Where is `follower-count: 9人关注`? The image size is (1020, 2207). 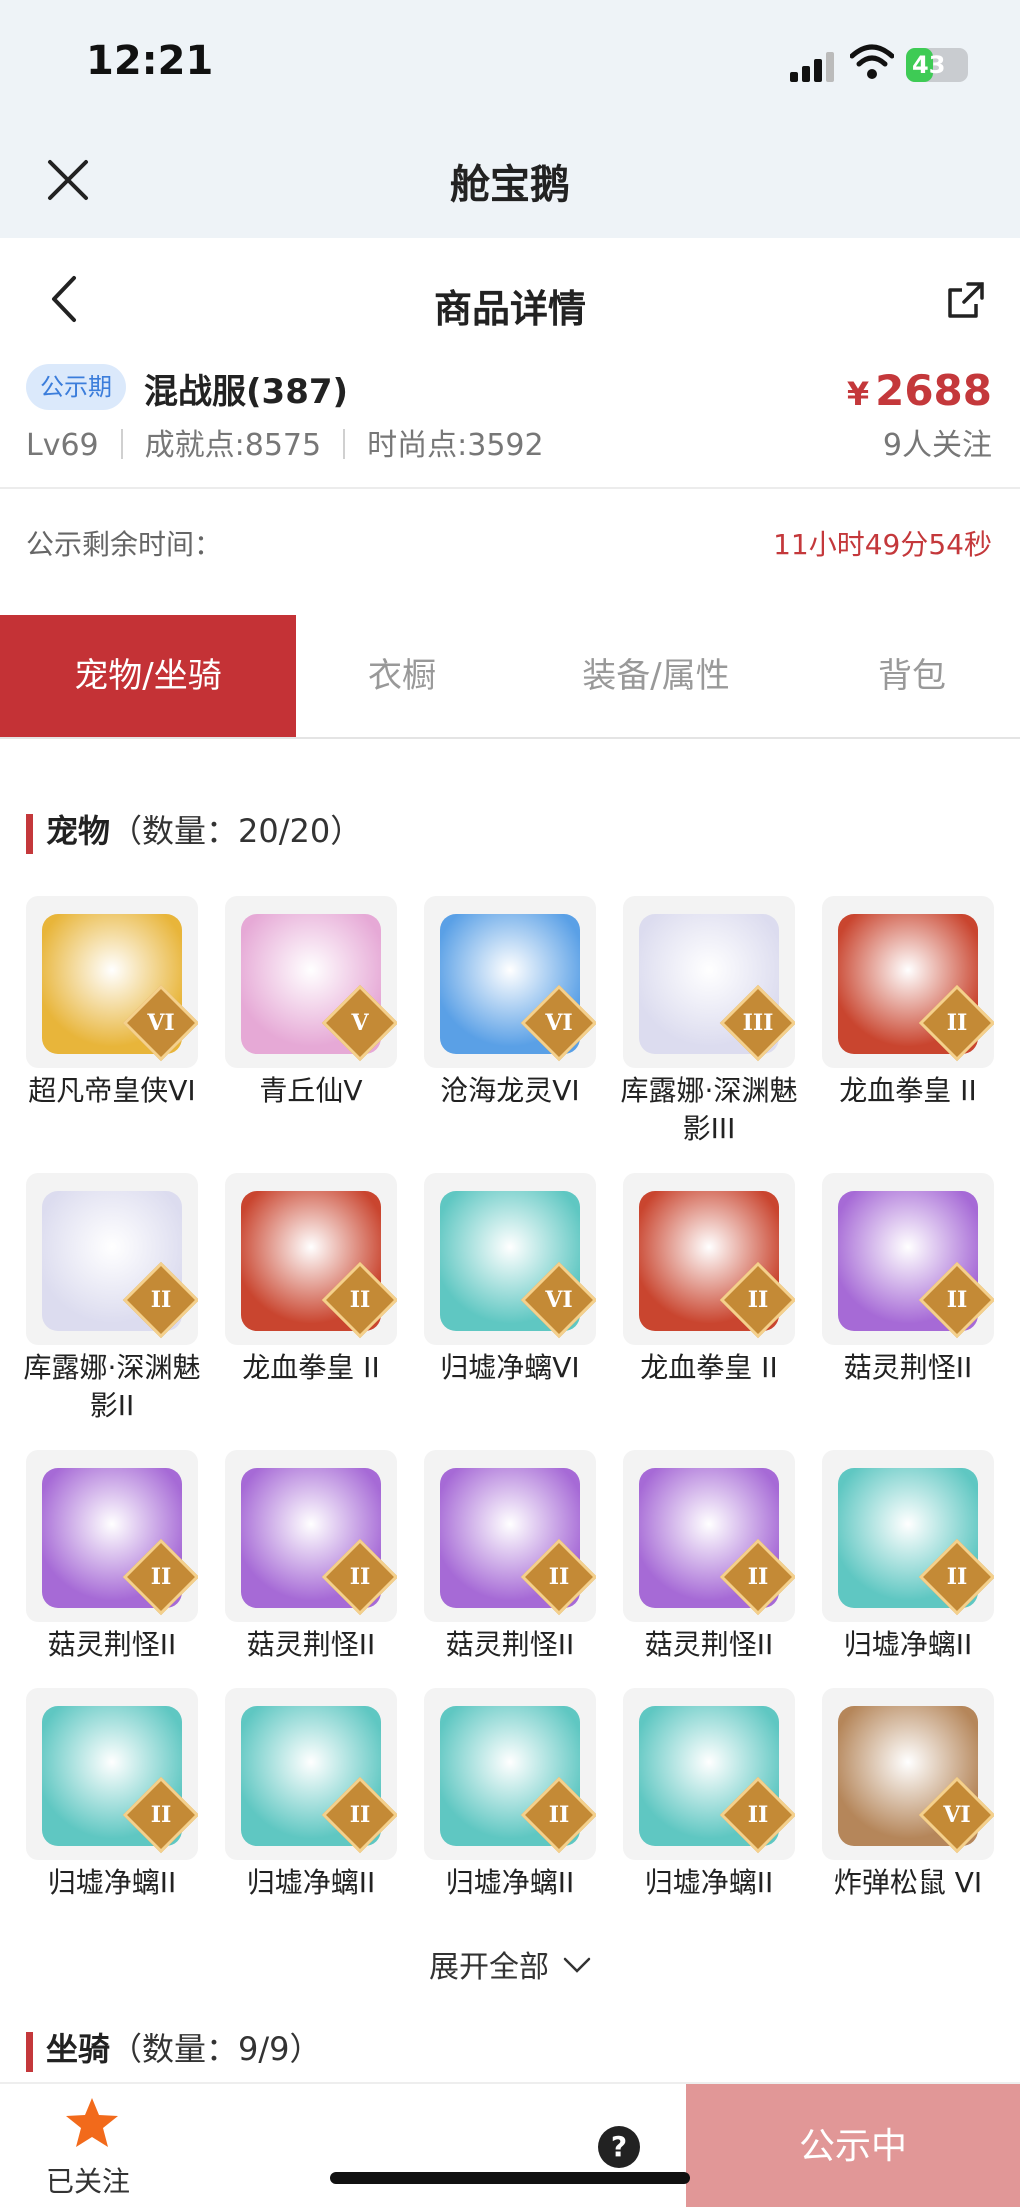 follower-count: 9人关注 is located at coordinates (937, 445).